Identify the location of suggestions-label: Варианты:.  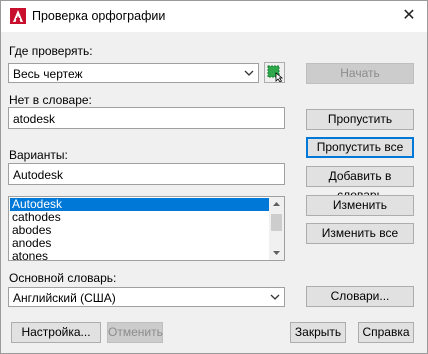
(38, 155).